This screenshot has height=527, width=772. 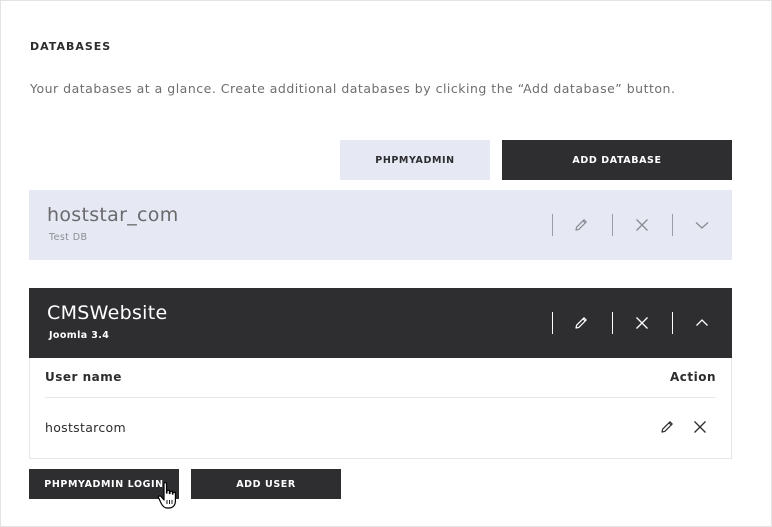 I want to click on database-description: Joomla 3.4, so click(x=79, y=335).